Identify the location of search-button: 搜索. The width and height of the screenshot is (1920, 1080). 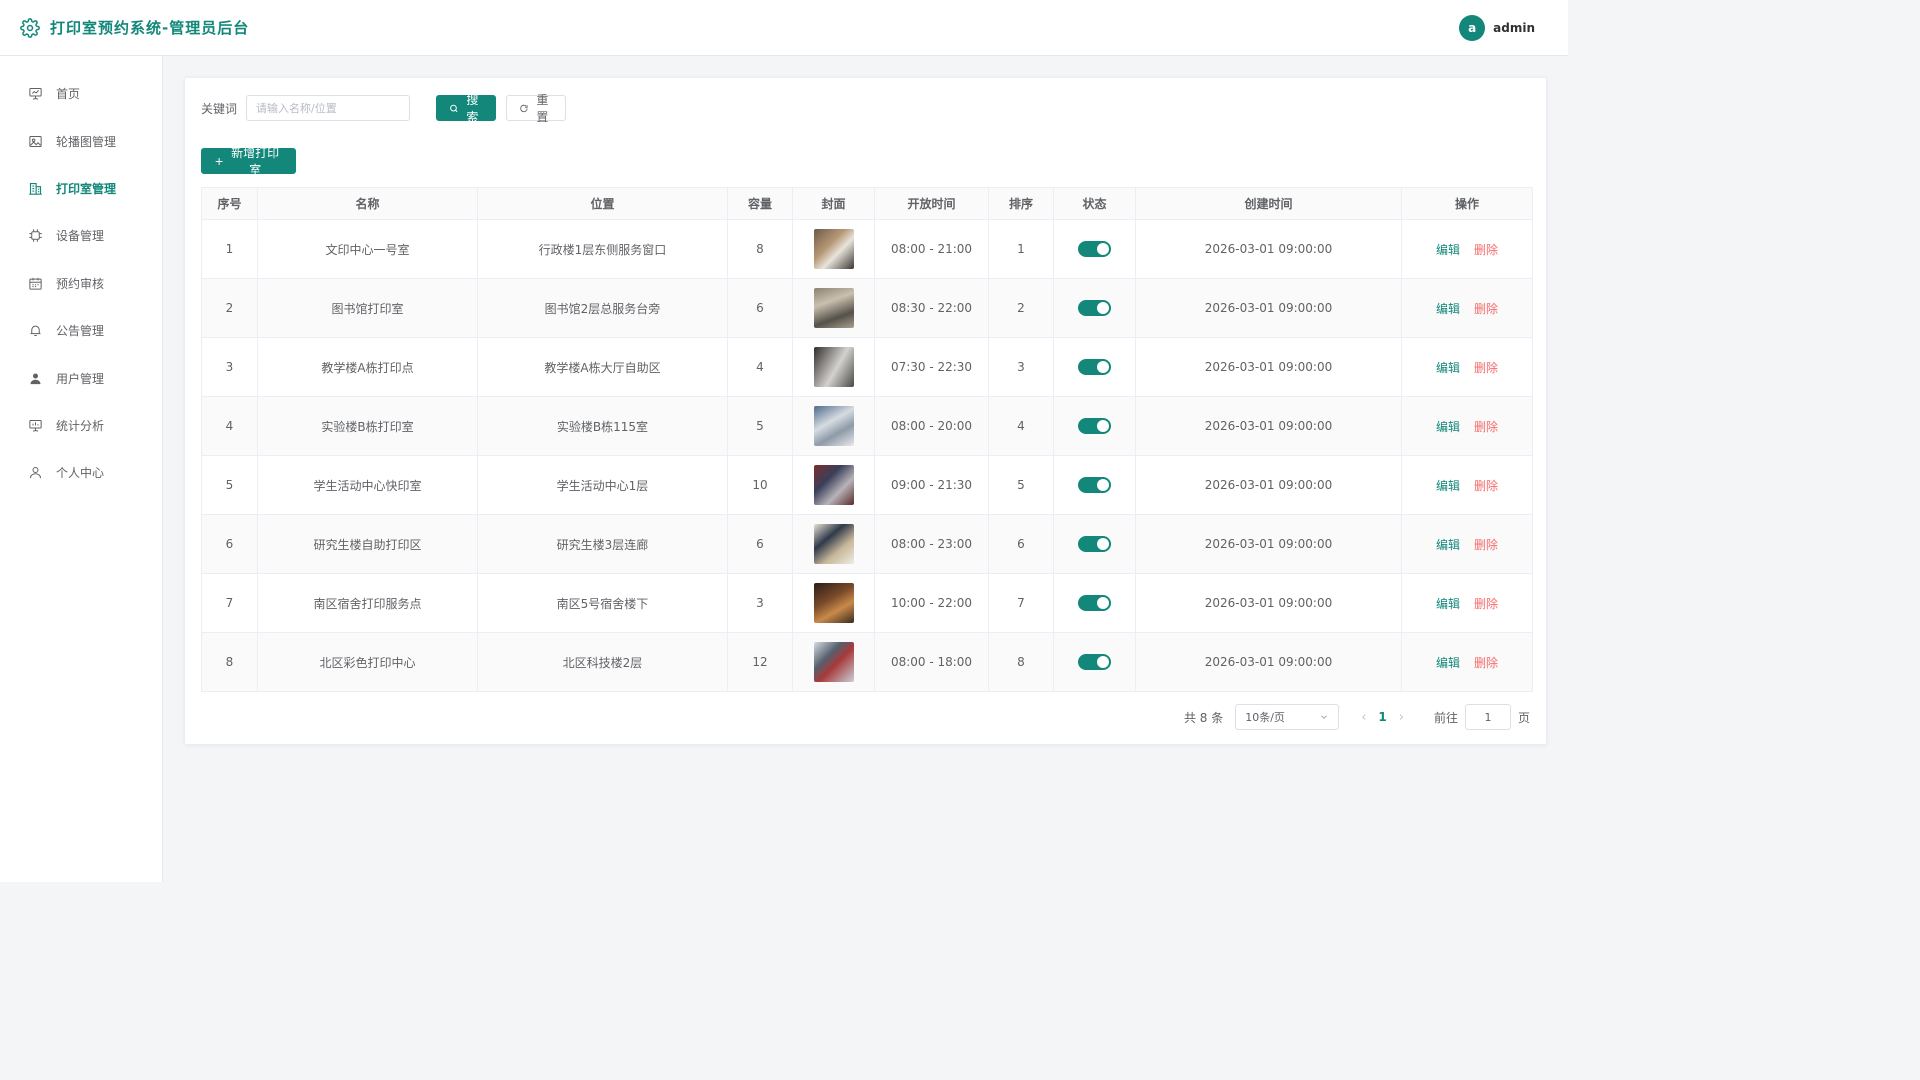
(466, 108).